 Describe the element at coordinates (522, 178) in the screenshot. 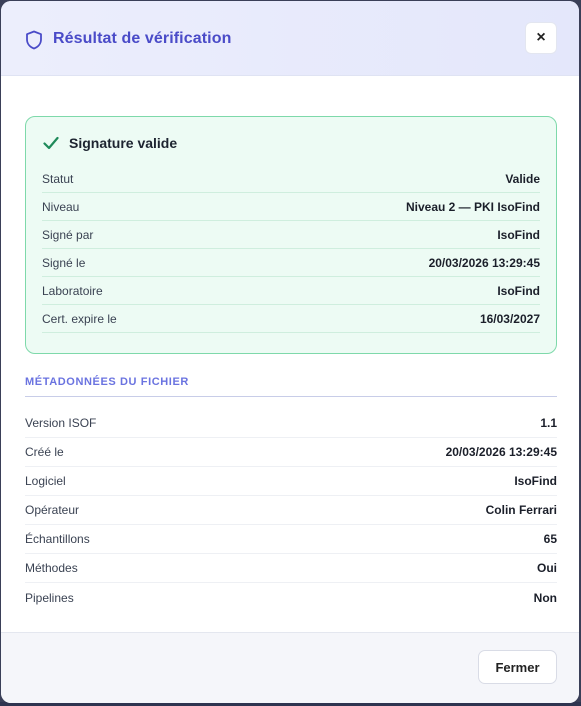

I see `row-value: Valide` at that location.